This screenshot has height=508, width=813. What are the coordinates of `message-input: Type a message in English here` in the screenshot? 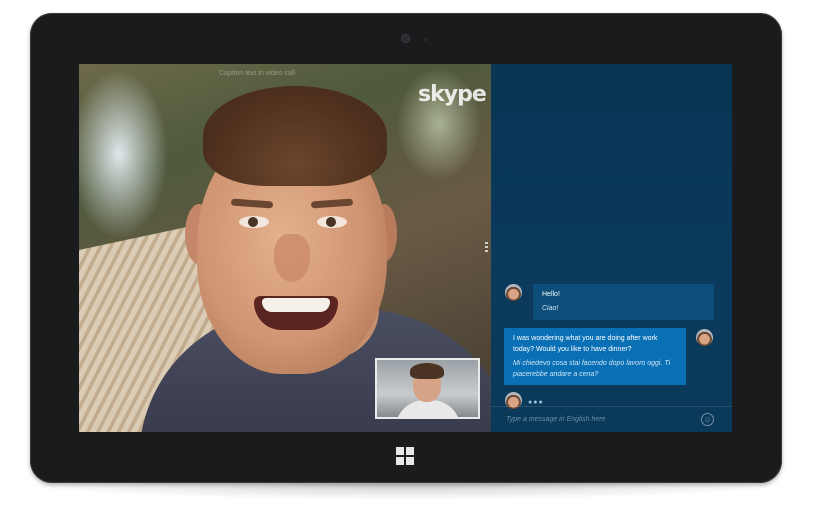 It's located at (555, 419).